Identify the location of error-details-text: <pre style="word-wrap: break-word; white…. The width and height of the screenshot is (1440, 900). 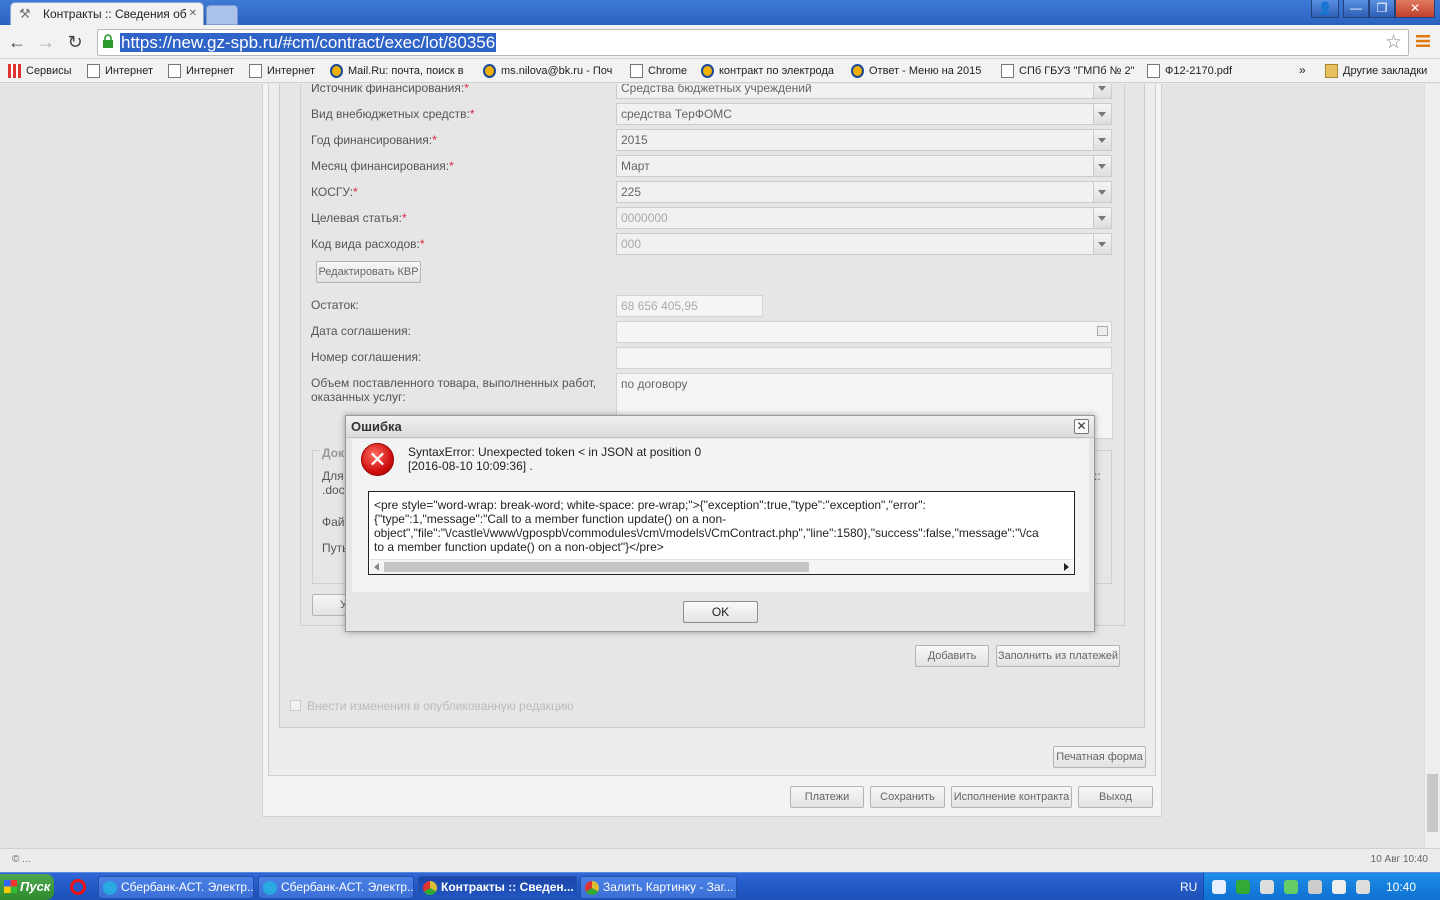
(706, 526).